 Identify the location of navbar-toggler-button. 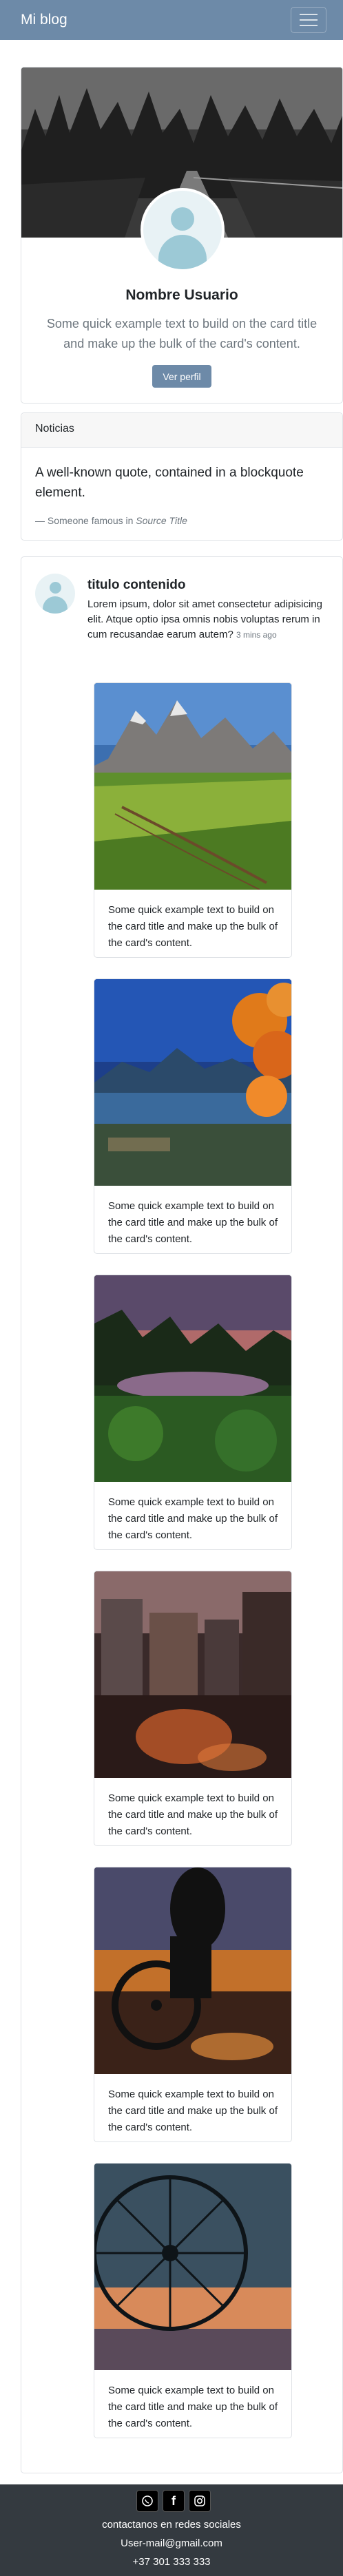
(308, 20).